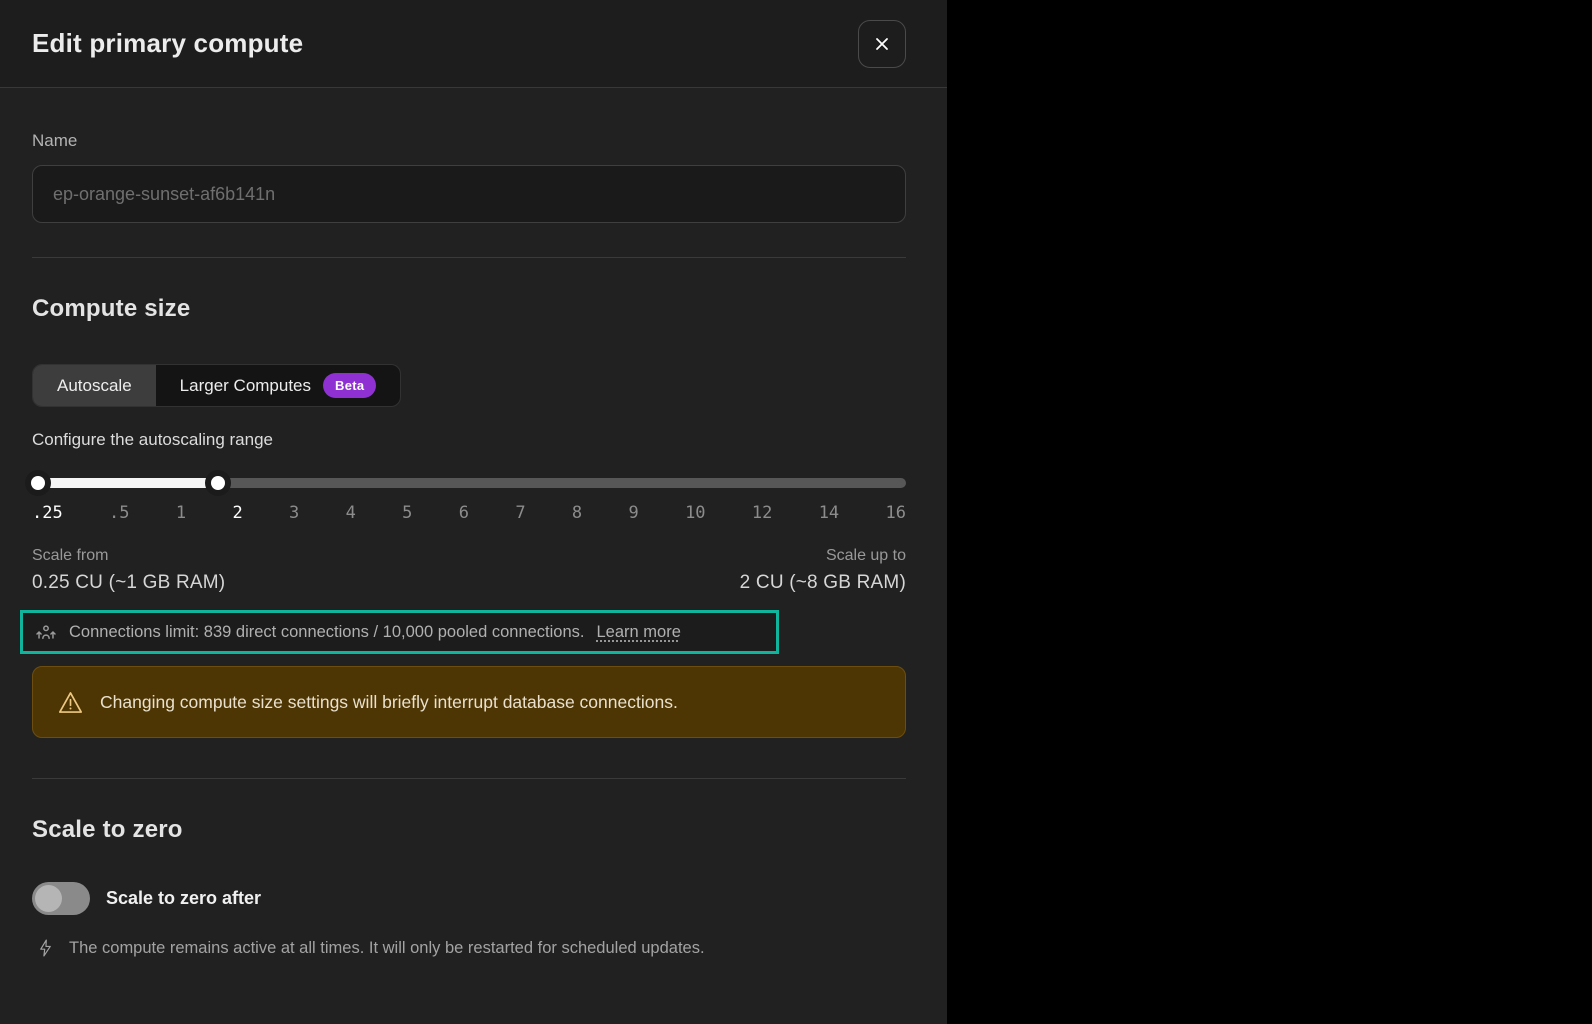 The height and width of the screenshot is (1024, 1592). Describe the element at coordinates (48, 898) in the screenshot. I see `toggle-knob` at that location.